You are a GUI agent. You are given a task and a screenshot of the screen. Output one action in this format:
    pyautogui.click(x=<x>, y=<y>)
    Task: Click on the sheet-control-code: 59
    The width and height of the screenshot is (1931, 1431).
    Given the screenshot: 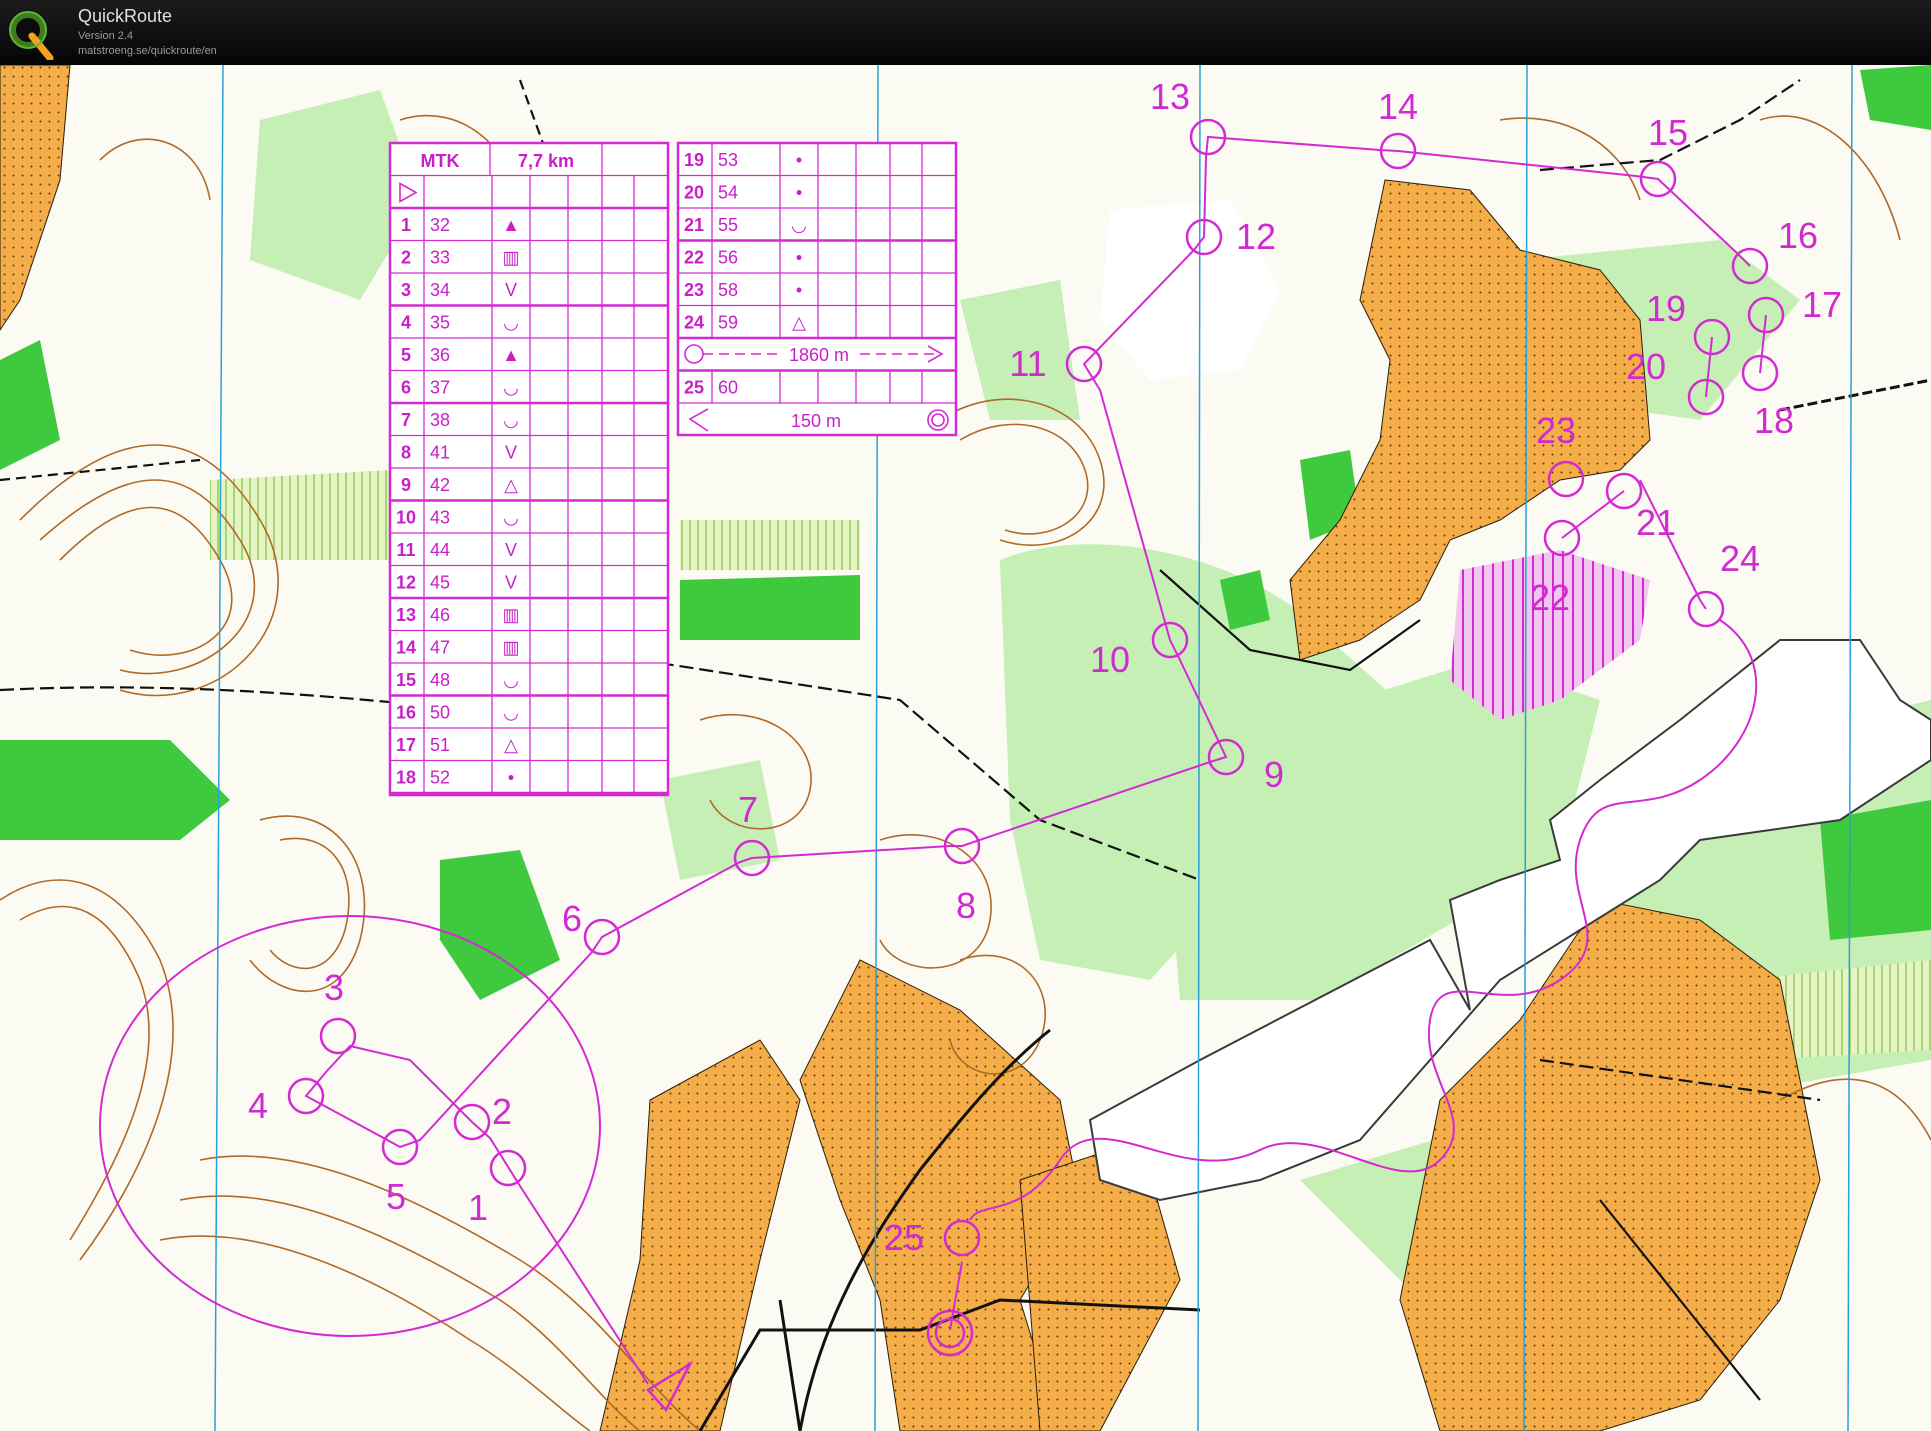 What is the action you would take?
    pyautogui.click(x=728, y=323)
    